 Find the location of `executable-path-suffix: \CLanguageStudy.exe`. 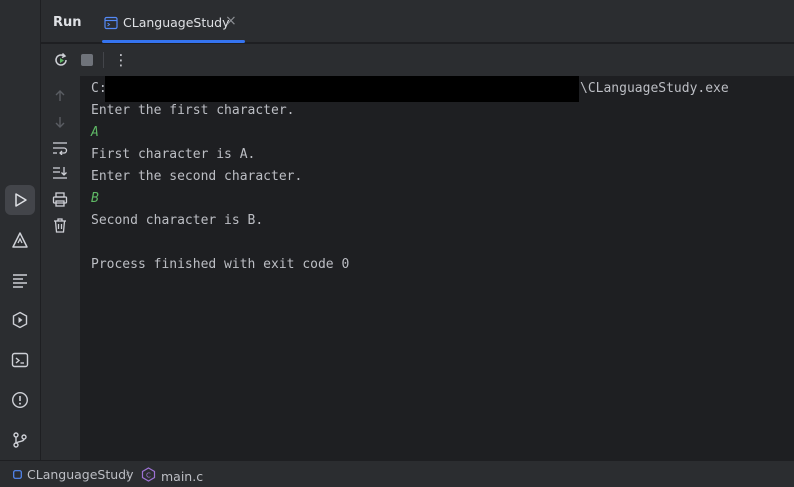

executable-path-suffix: \CLanguageStudy.exe is located at coordinates (654, 88).